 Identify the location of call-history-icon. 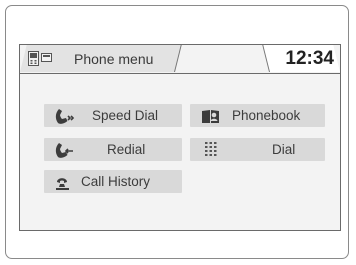
(62, 184).